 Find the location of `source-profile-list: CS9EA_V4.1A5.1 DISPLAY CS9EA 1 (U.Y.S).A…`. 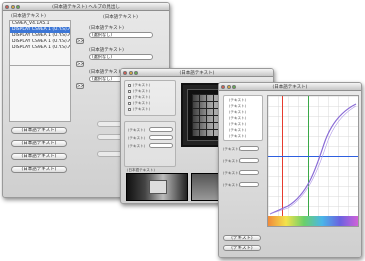

source-profile-list: CS9EA_V4.1A5.1 DISPLAY CS9EA 1 (U.Y.S).A… is located at coordinates (40, 43).